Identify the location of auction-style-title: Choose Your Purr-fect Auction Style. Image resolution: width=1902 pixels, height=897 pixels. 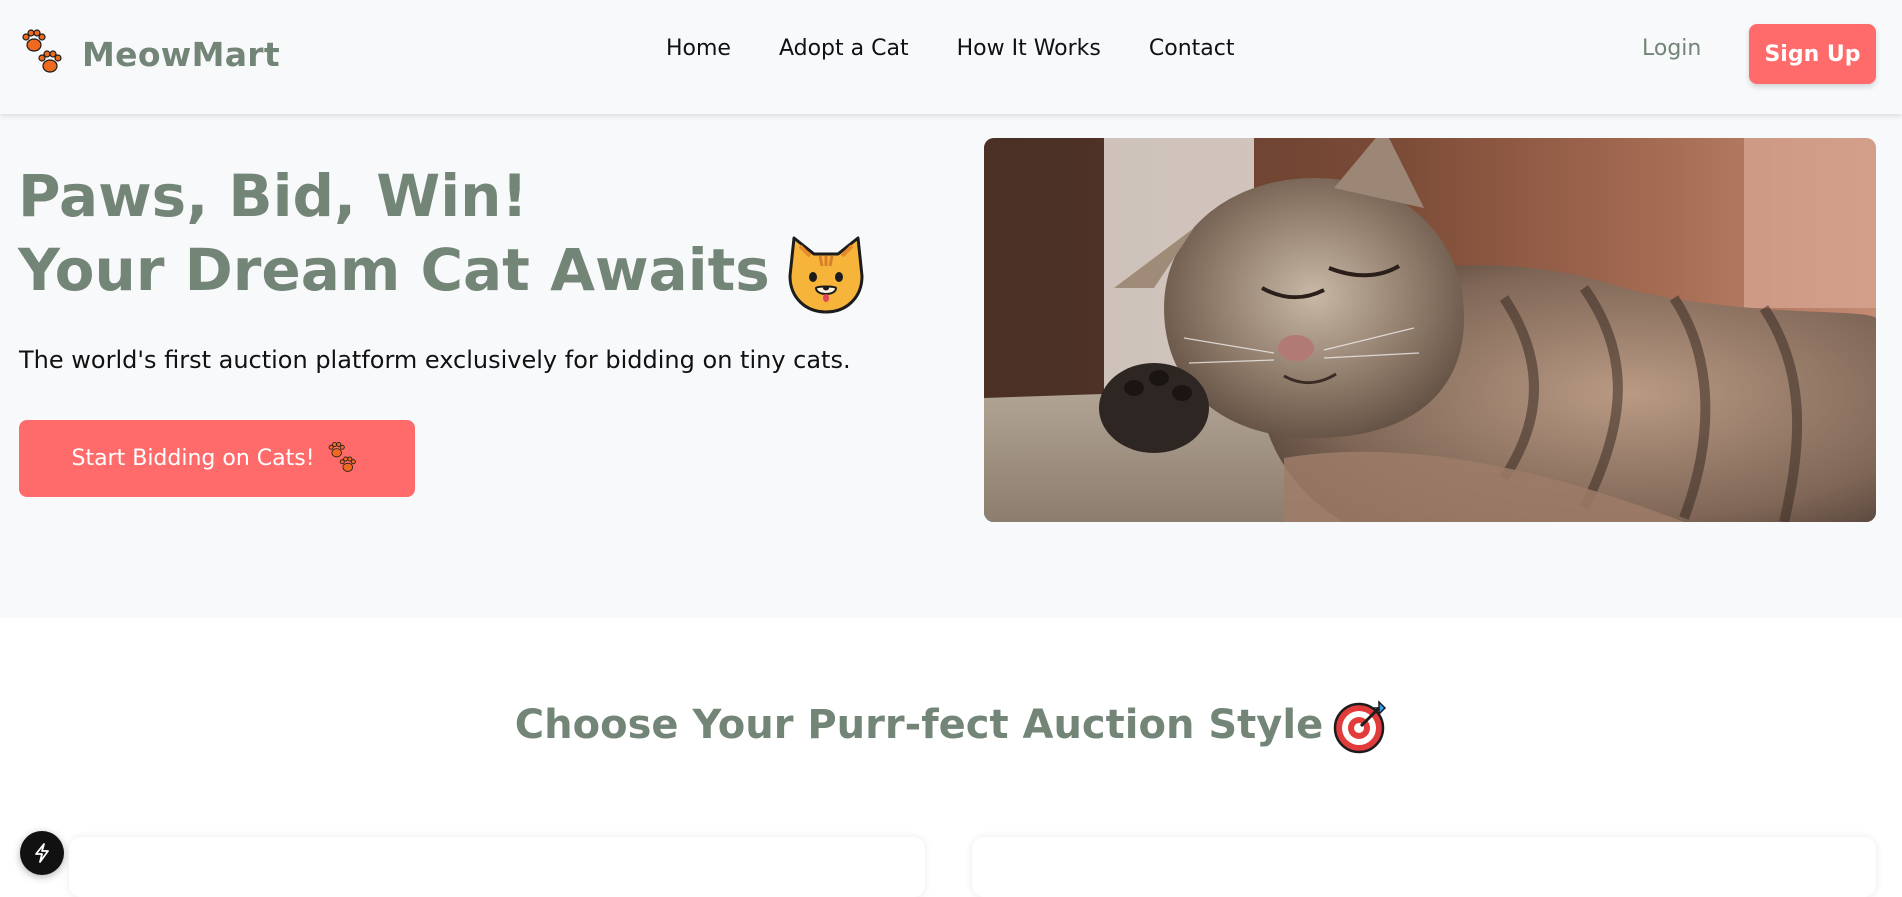
(951, 727).